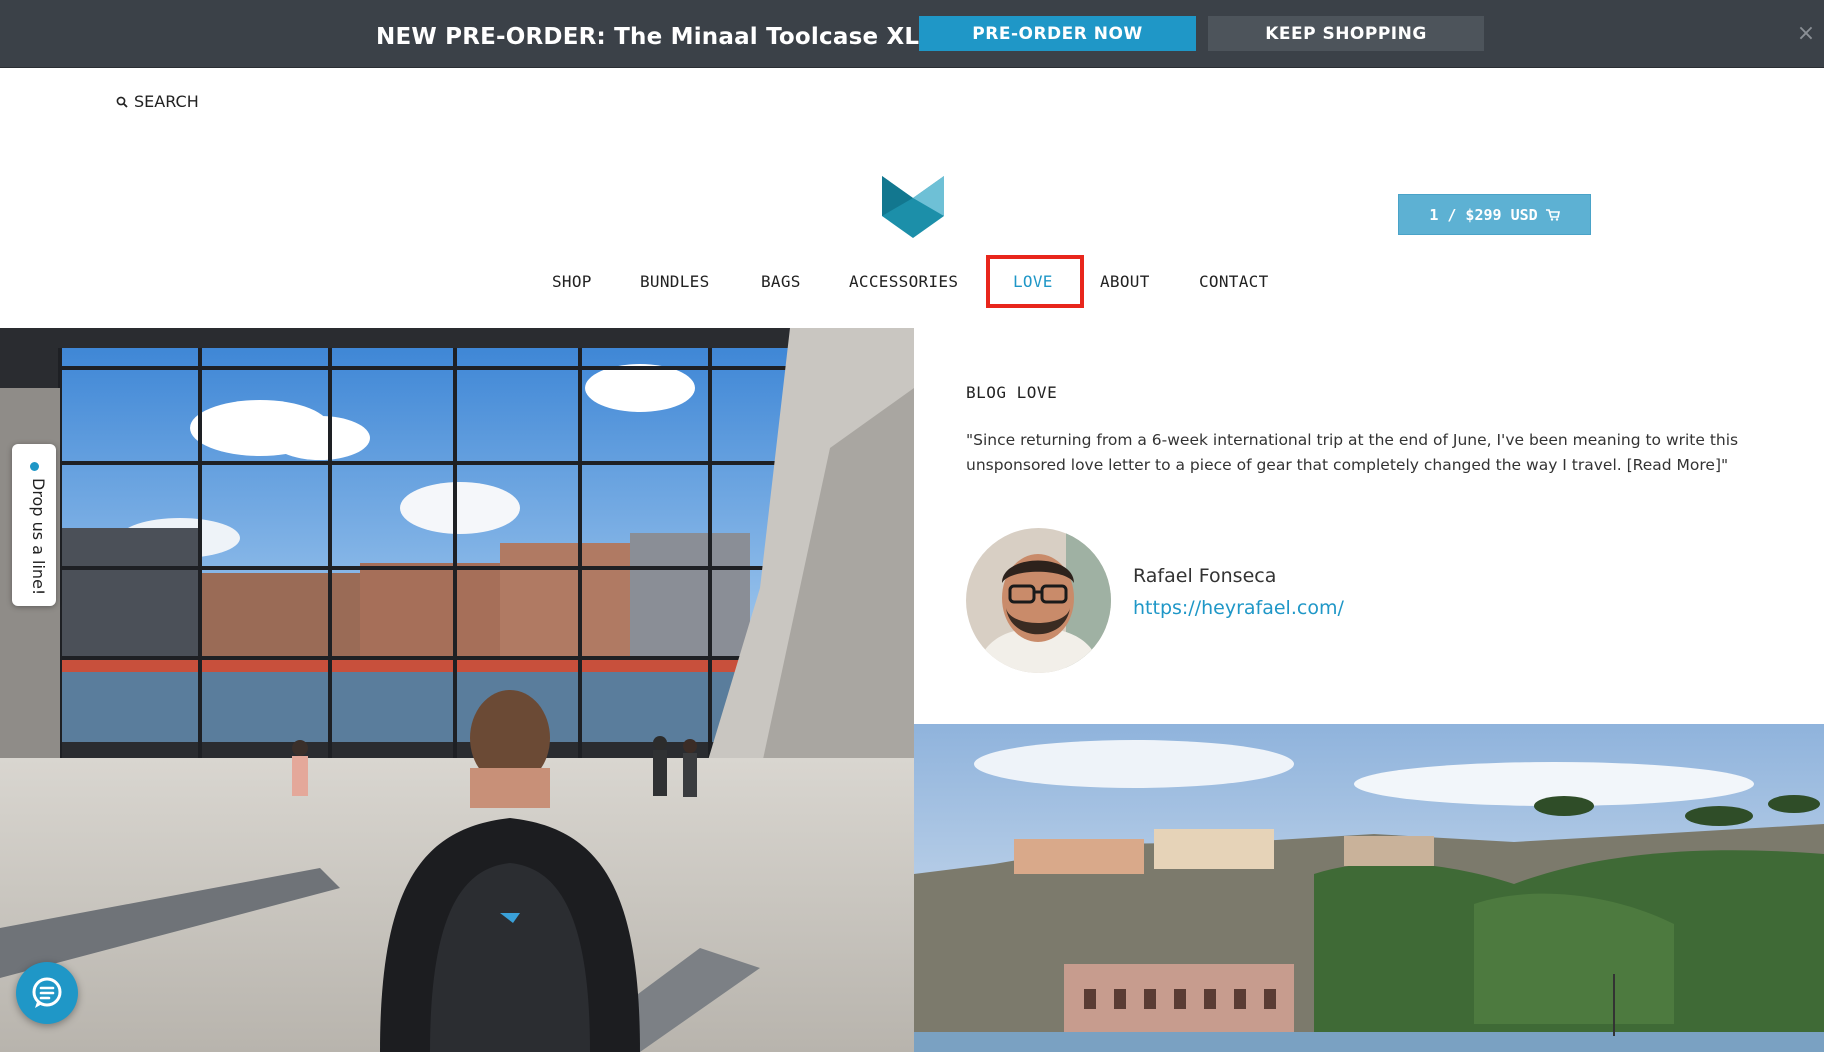 The height and width of the screenshot is (1052, 1824). I want to click on chat-button, so click(47, 993).